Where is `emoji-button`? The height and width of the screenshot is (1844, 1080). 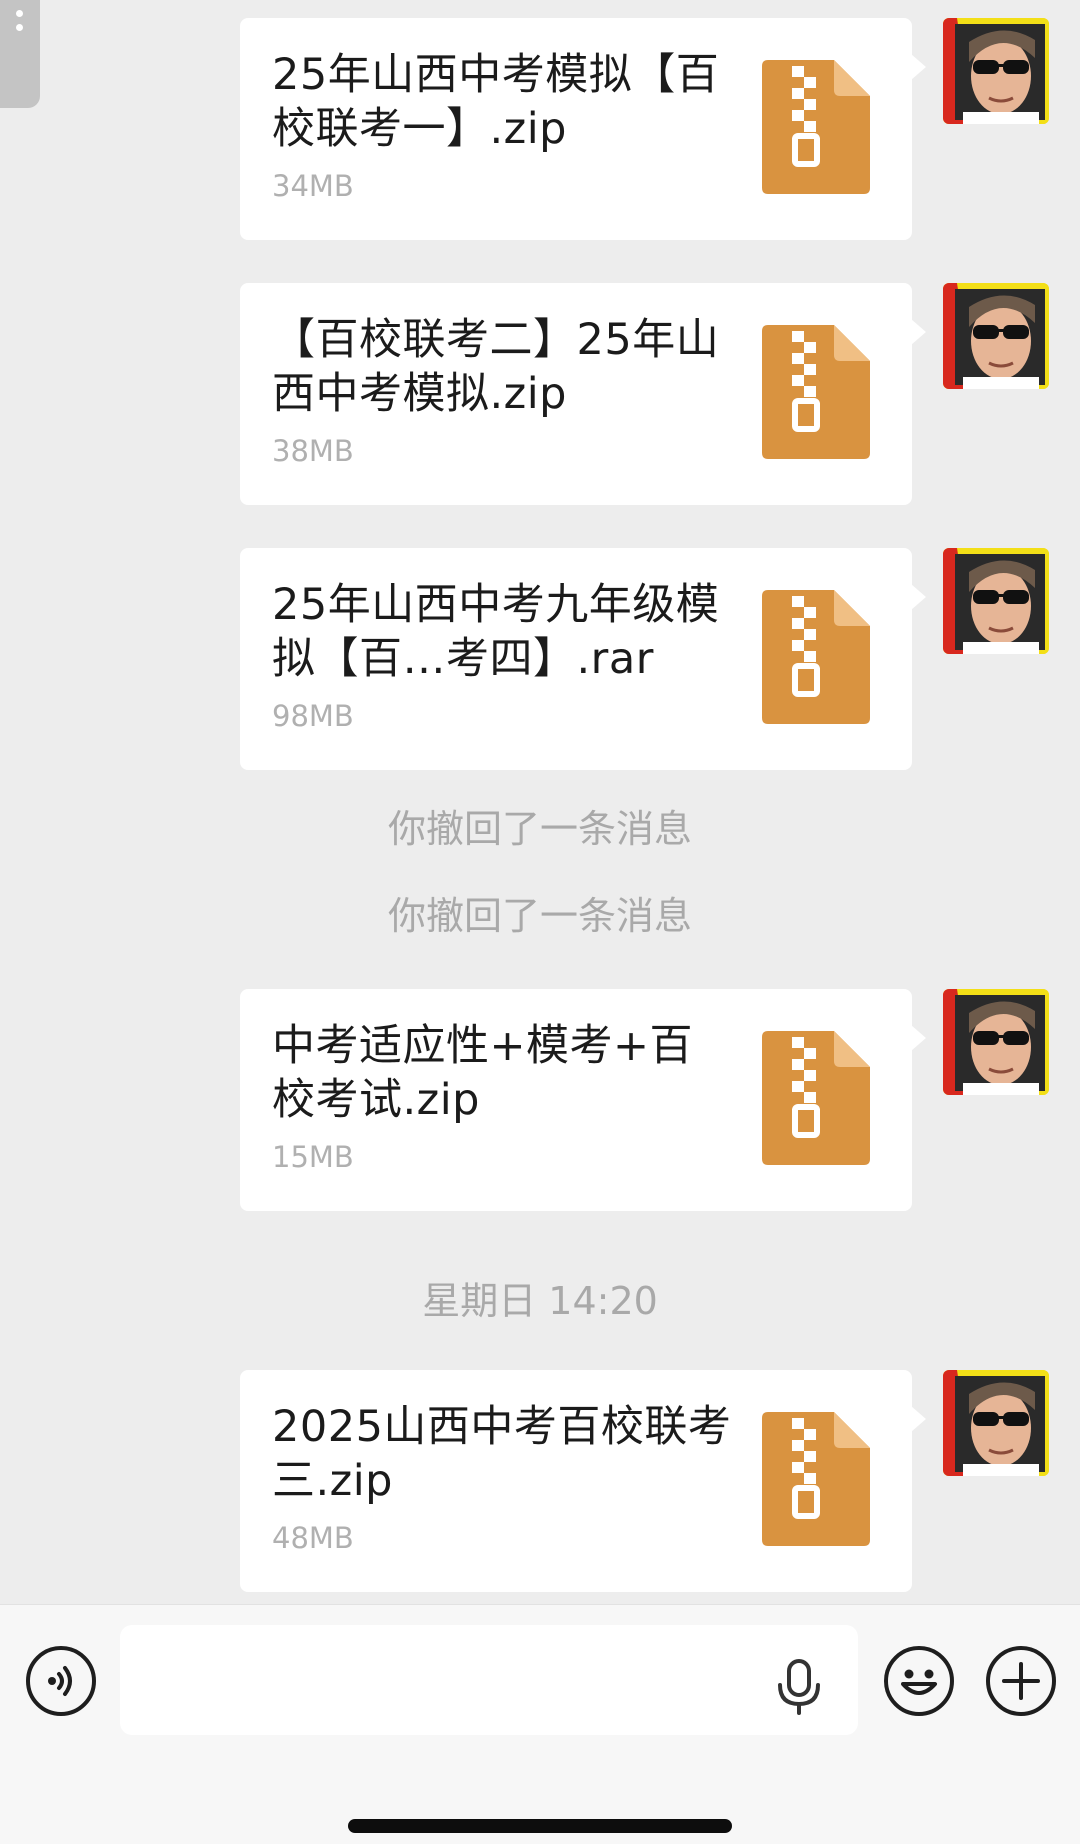
emoji-button is located at coordinates (919, 1681).